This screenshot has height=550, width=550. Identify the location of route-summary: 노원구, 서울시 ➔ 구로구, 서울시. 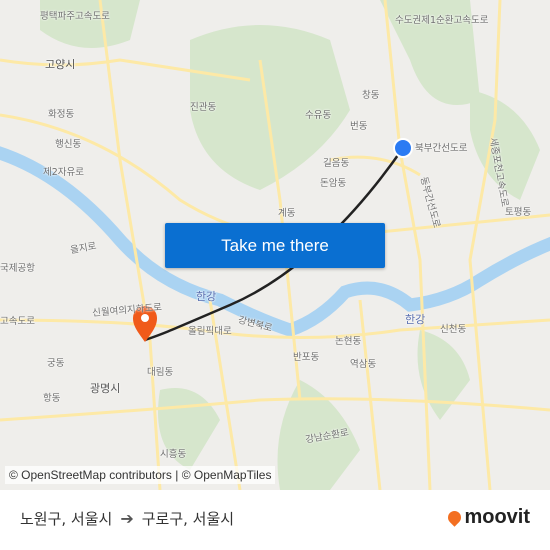
(127, 518).